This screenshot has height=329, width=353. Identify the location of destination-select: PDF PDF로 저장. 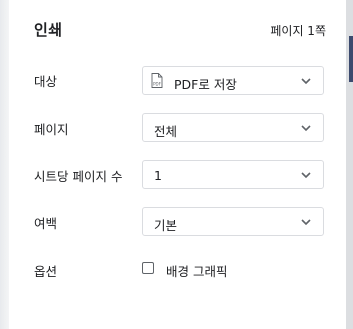
(233, 80).